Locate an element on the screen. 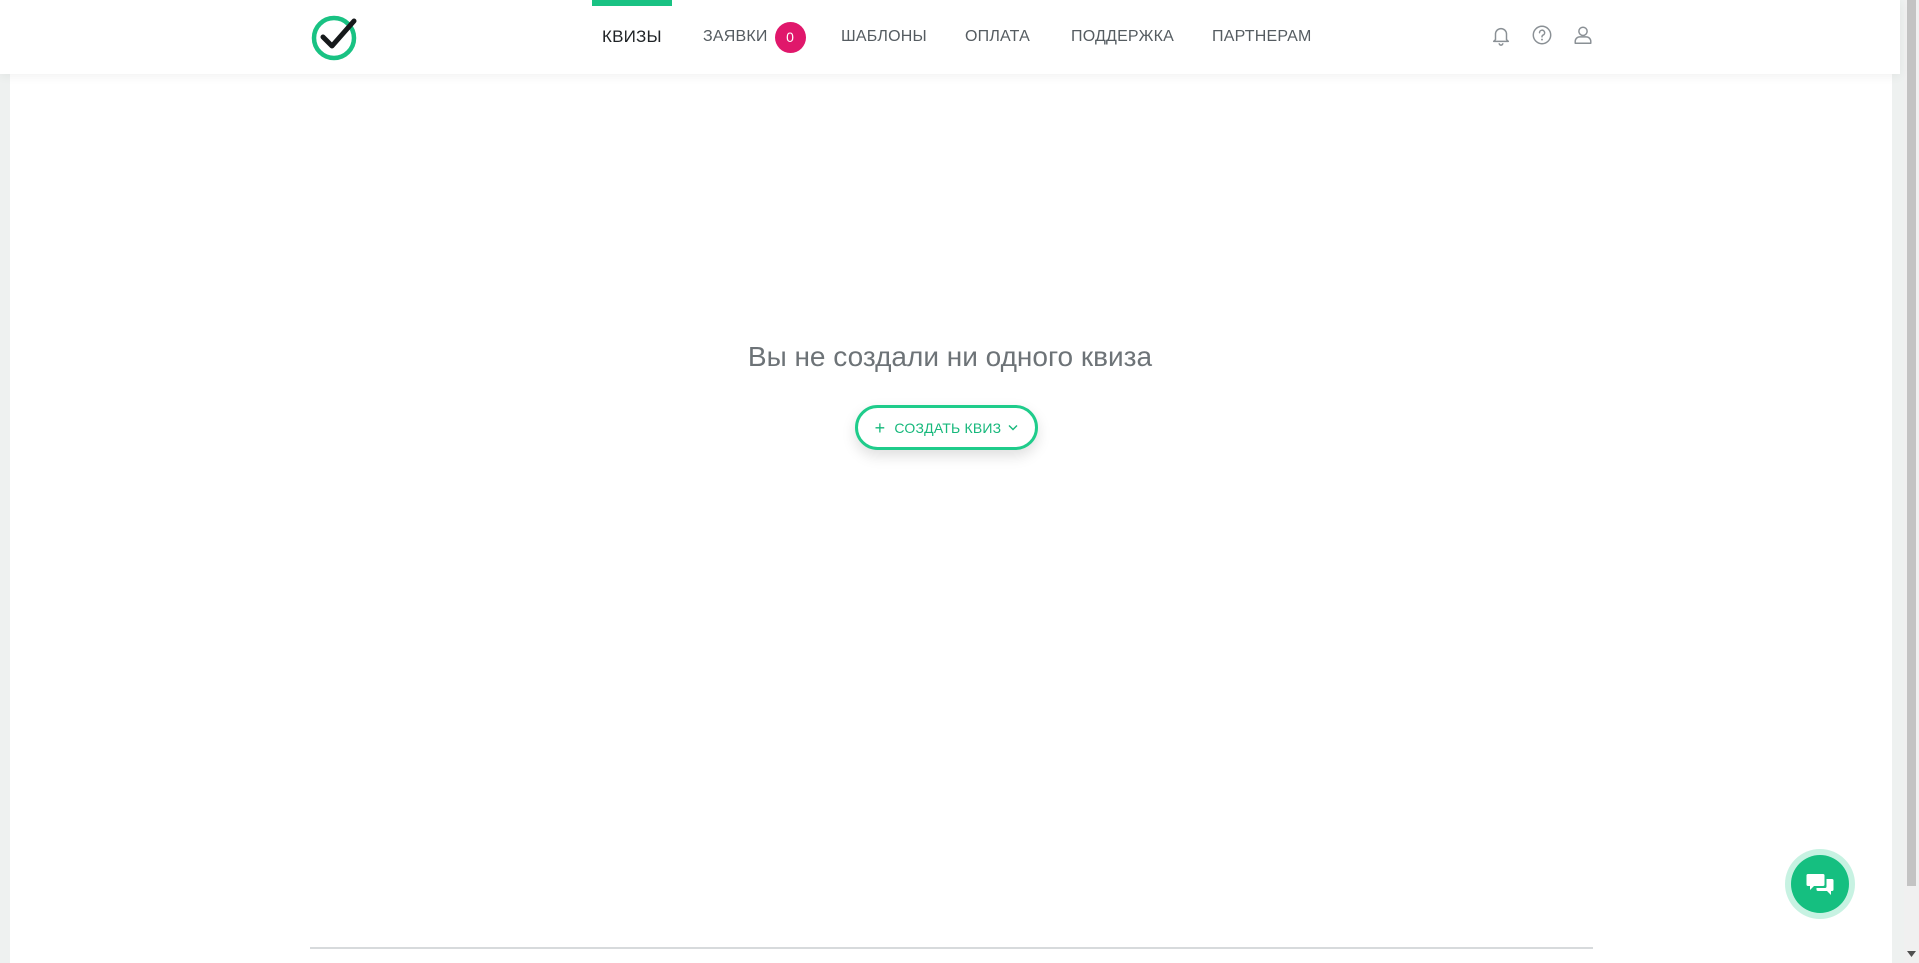  nav-support-label: ПОДДЕРЖКА is located at coordinates (1122, 36).